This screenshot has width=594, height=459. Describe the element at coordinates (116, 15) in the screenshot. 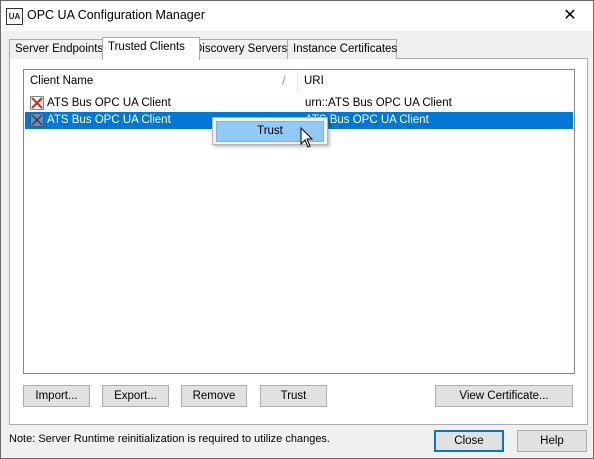

I see `window-title: OPC UA Configuration Manager` at that location.